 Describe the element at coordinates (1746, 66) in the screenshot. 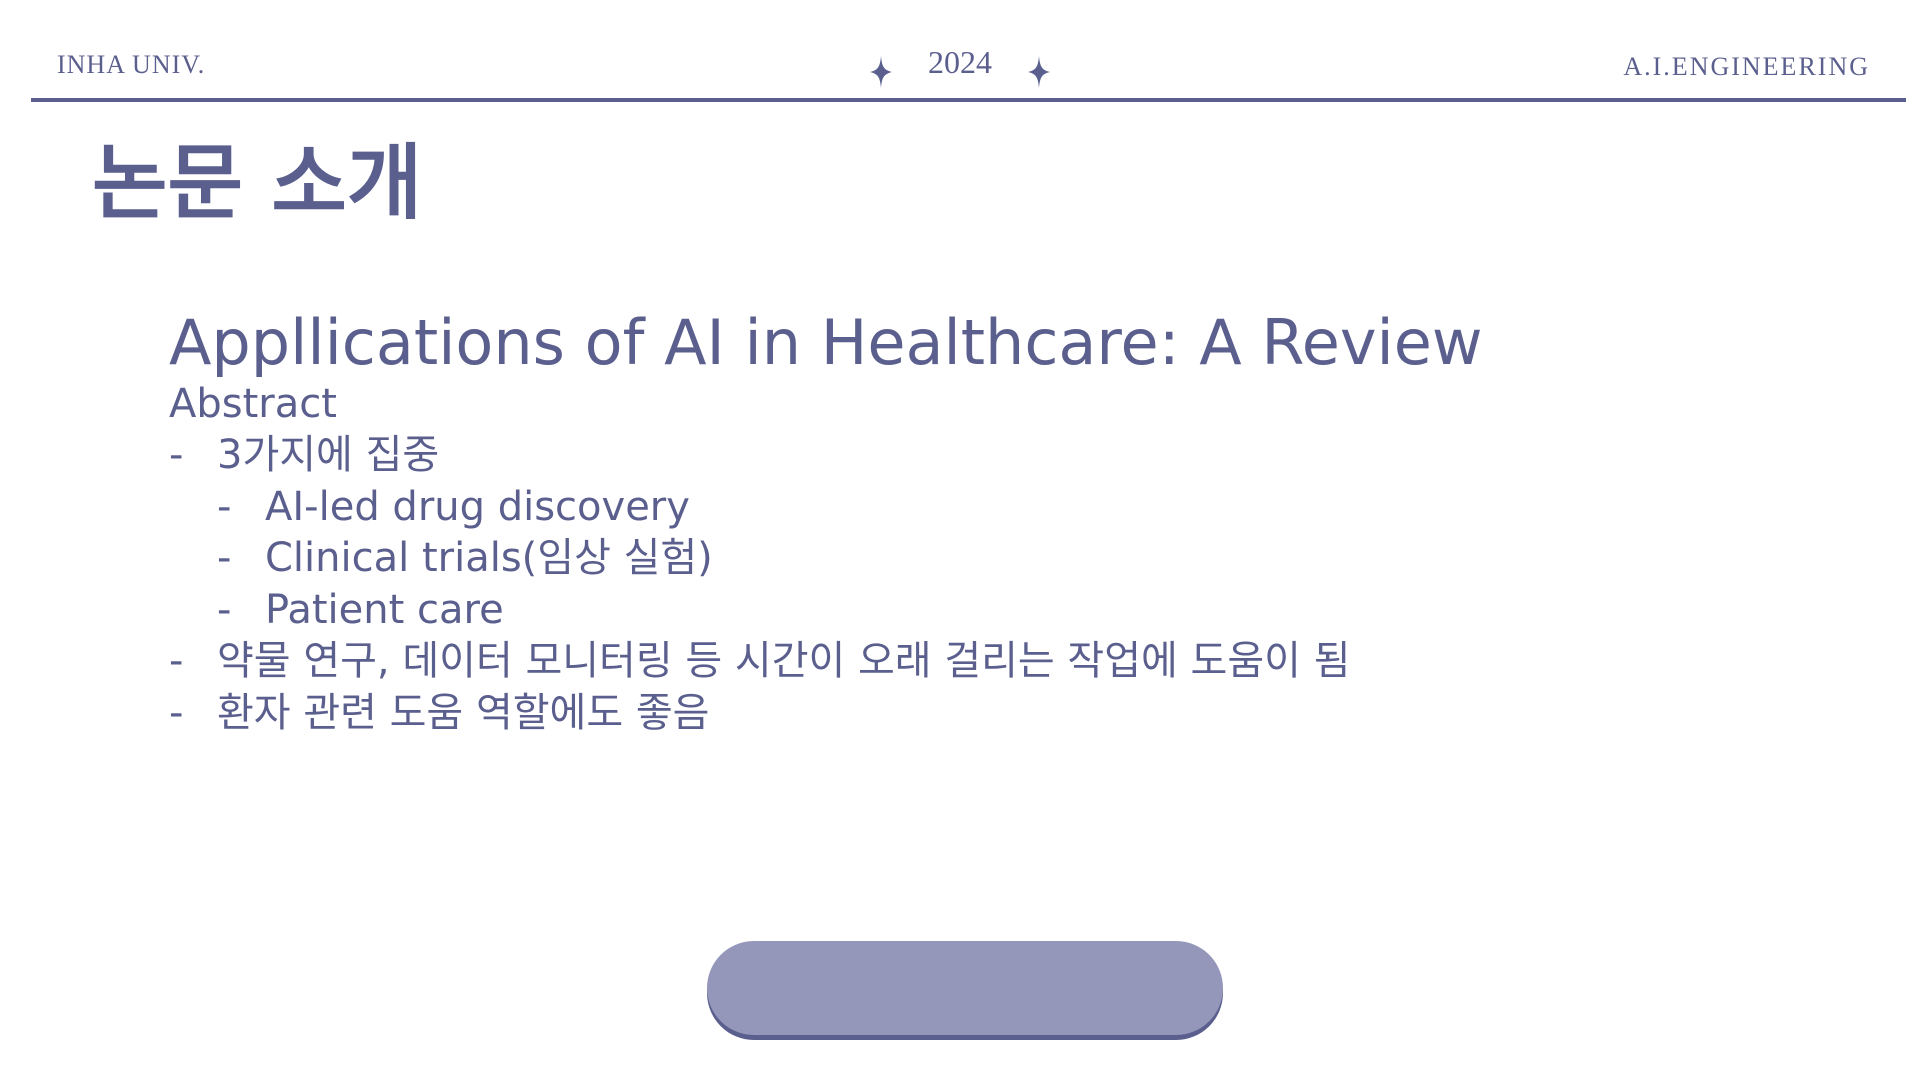

I see `header-department: A.I.ENGINEERING` at that location.